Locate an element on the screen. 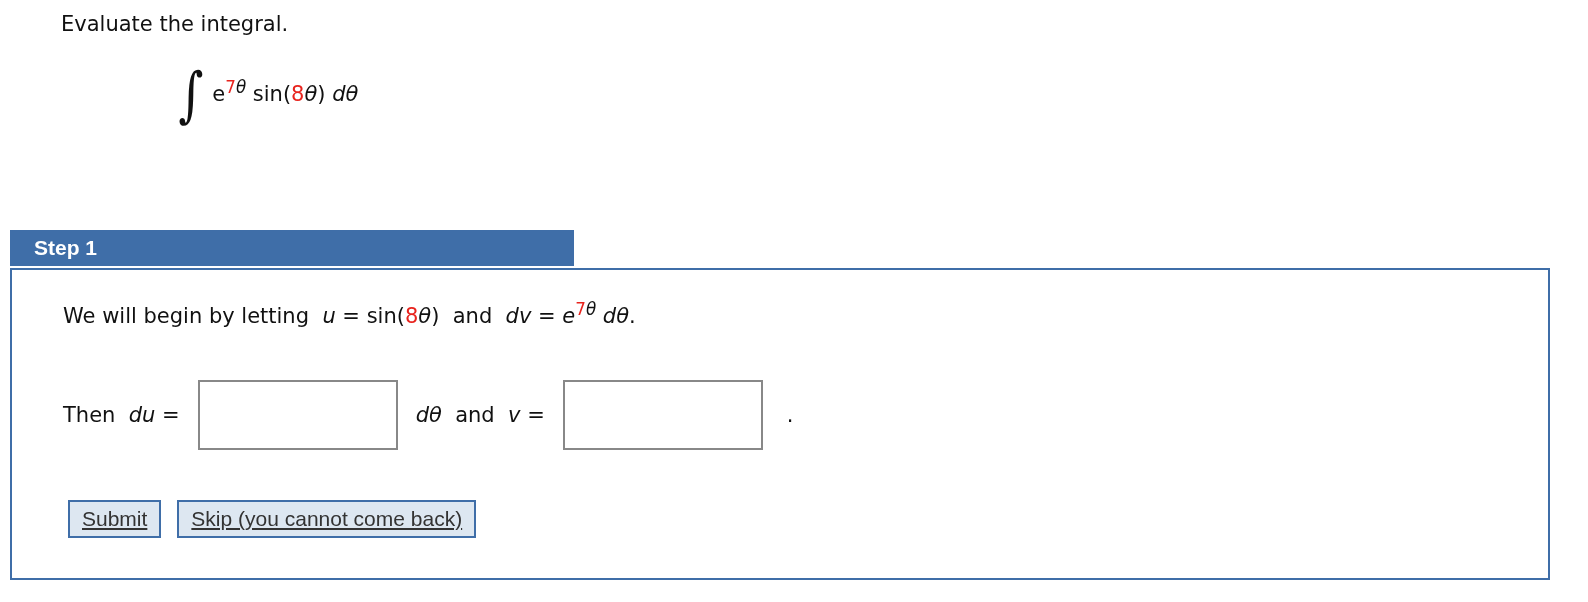 This screenshot has width=1588, height=602. period-text: . is located at coordinates (790, 415).